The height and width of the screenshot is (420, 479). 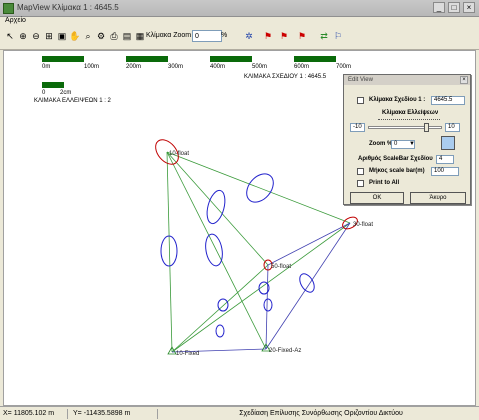 What do you see at coordinates (23, 36) in the screenshot?
I see `zoom-in-icon: ⊕` at bounding box center [23, 36].